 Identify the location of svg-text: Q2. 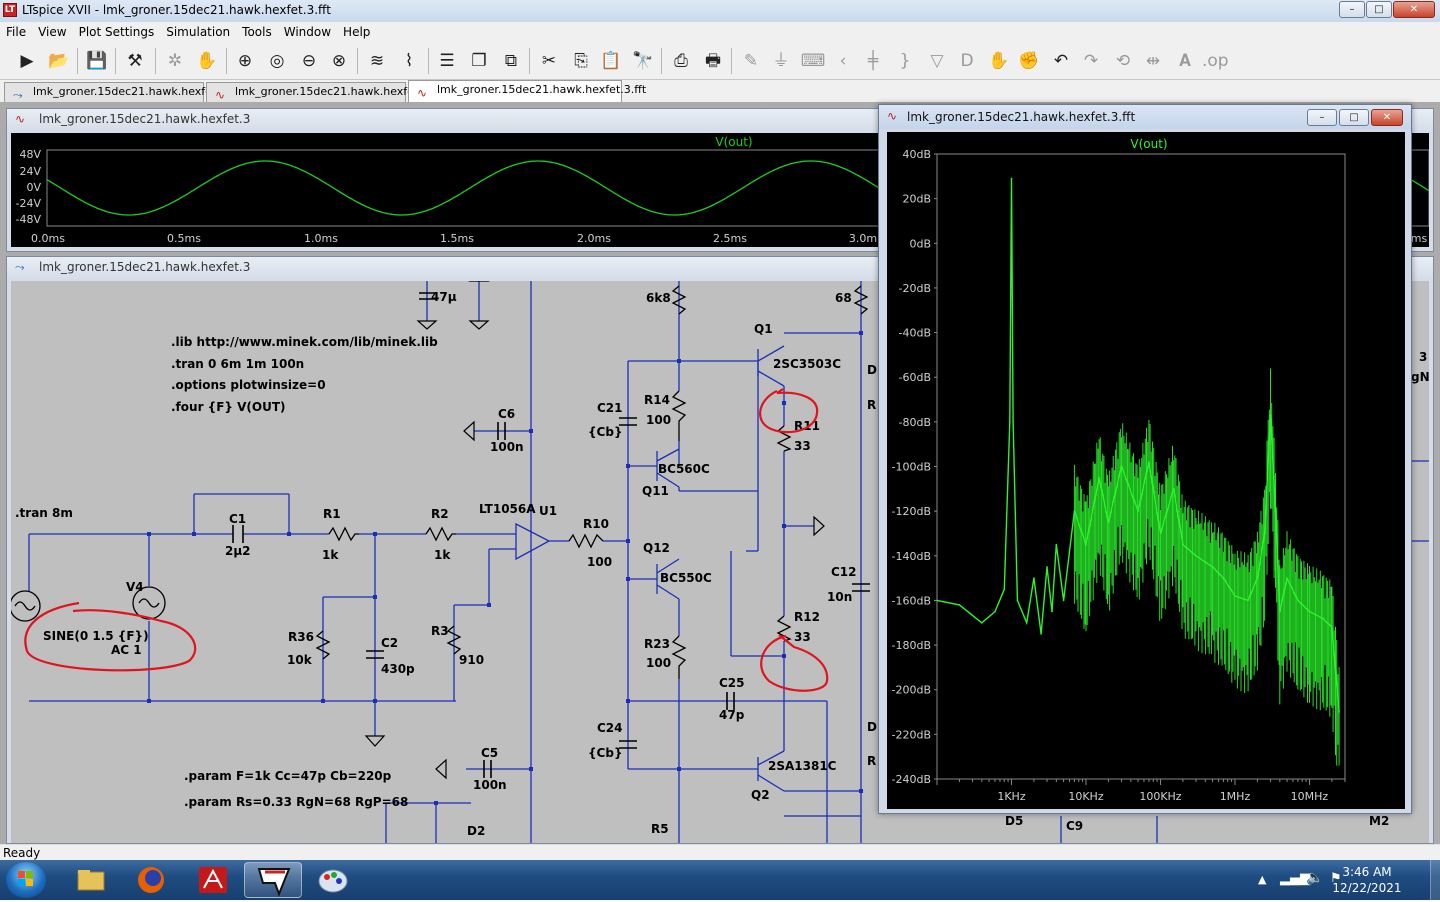
(760, 795).